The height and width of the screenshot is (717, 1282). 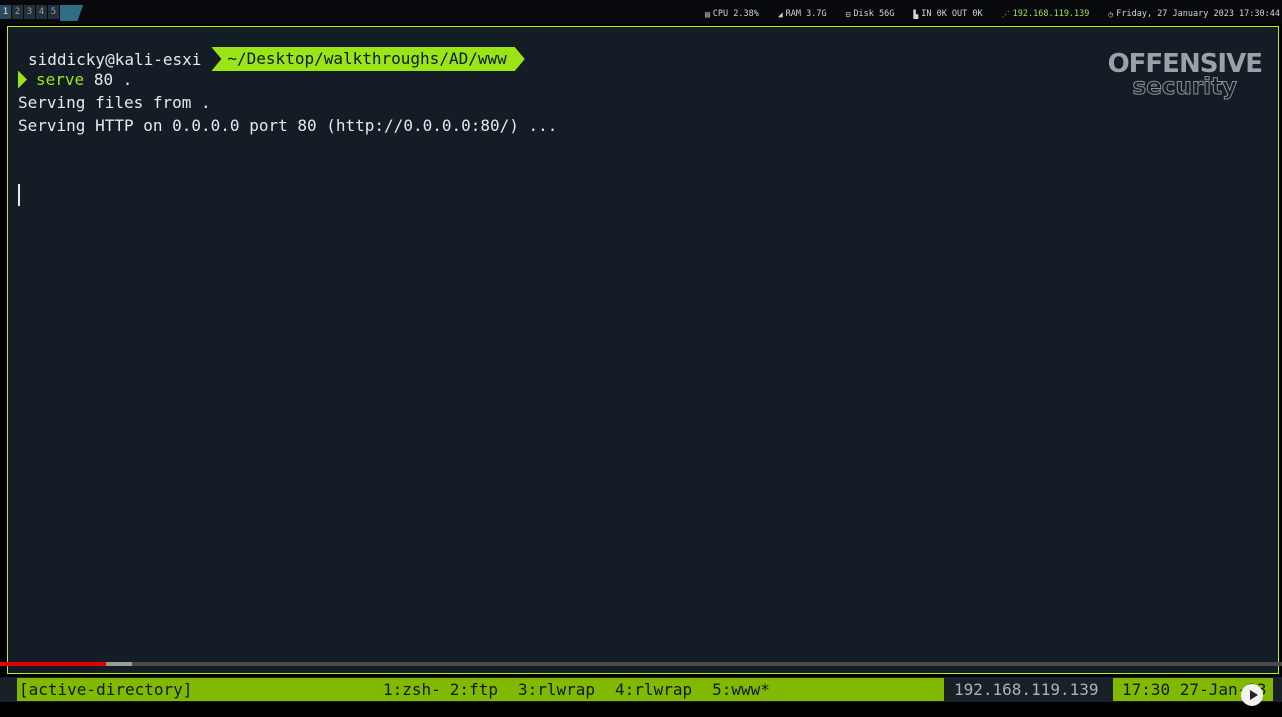 I want to click on ip-stat: ⋰ 192.168.119.139, so click(x=1046, y=14).